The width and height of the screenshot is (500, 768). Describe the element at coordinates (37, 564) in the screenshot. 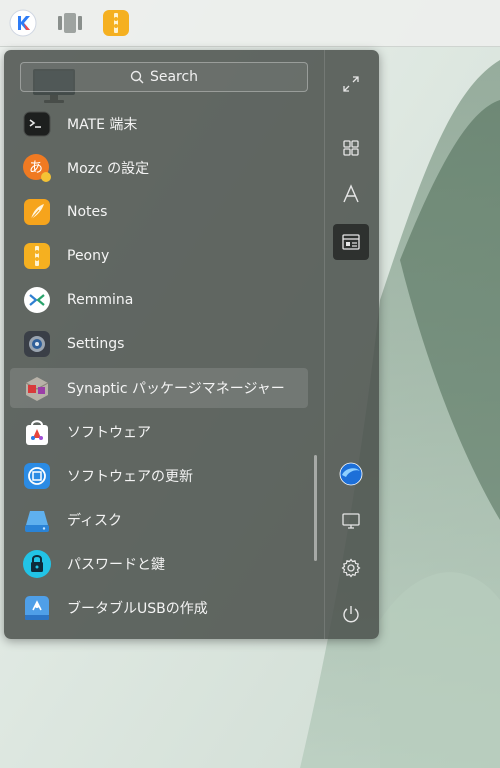

I see `password-lock-icon` at that location.